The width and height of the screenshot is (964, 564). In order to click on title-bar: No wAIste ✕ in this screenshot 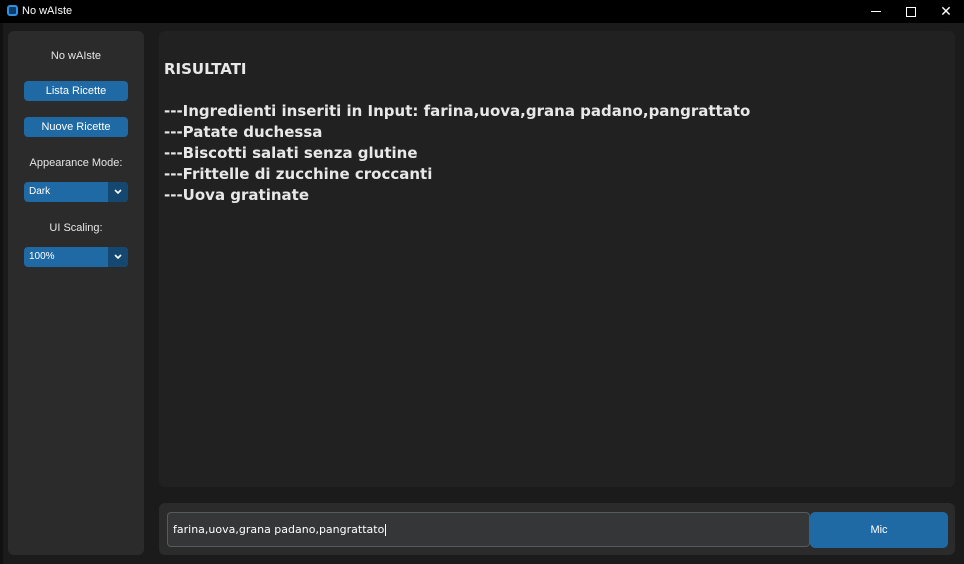, I will do `click(482, 11)`.